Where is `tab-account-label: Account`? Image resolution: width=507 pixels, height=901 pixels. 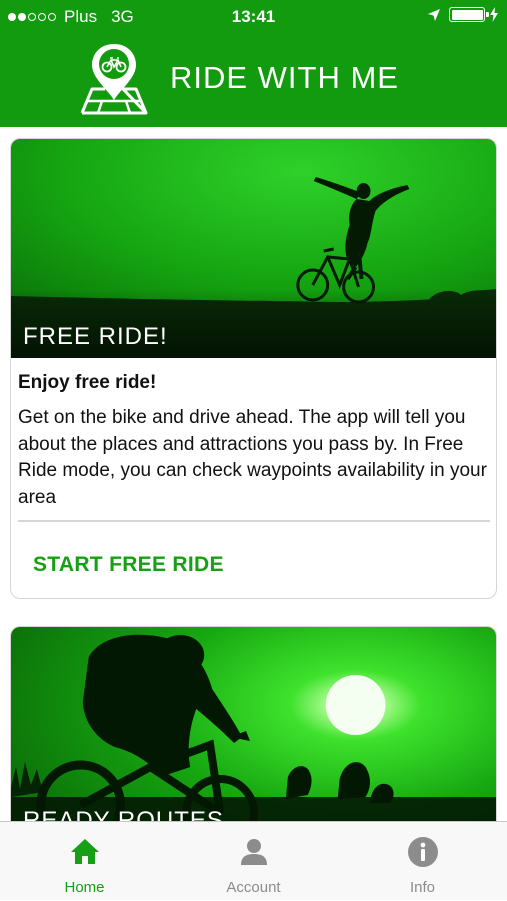 tab-account-label: Account is located at coordinates (253, 887).